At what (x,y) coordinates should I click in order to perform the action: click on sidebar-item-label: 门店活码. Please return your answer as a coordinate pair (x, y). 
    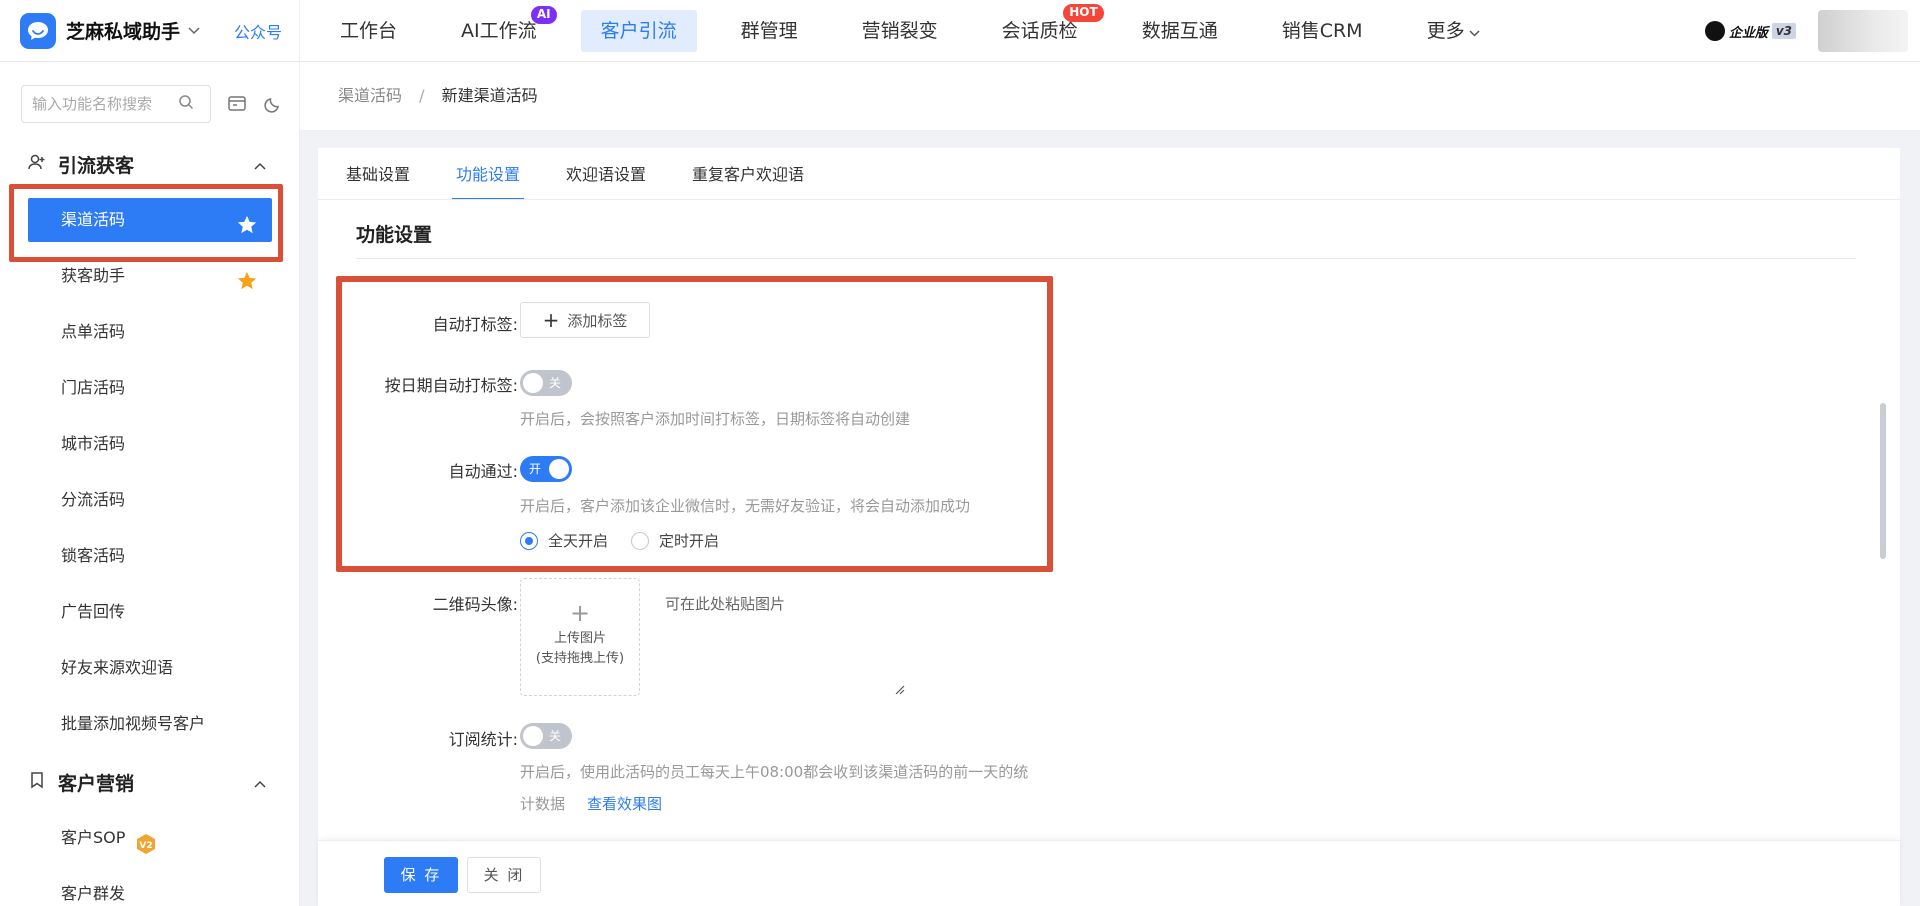
    Looking at the image, I should click on (93, 387).